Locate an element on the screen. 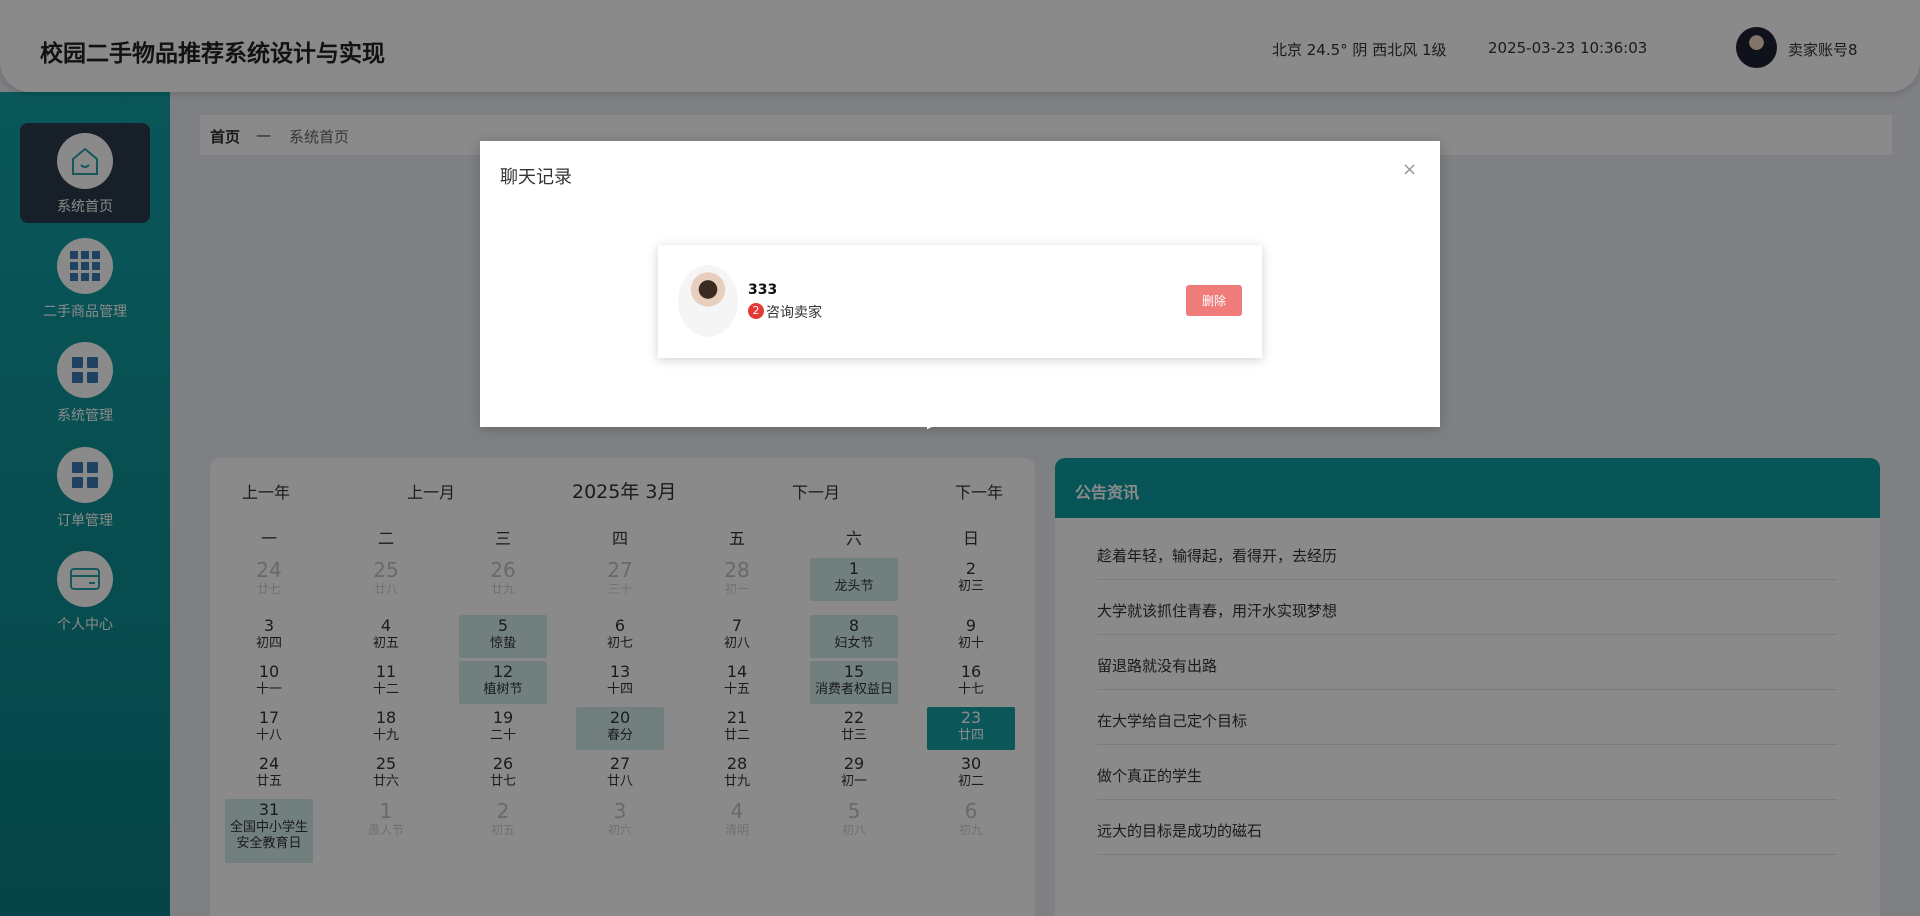  chat-item: 333 2 咨询卖家 删除 is located at coordinates (960, 301).